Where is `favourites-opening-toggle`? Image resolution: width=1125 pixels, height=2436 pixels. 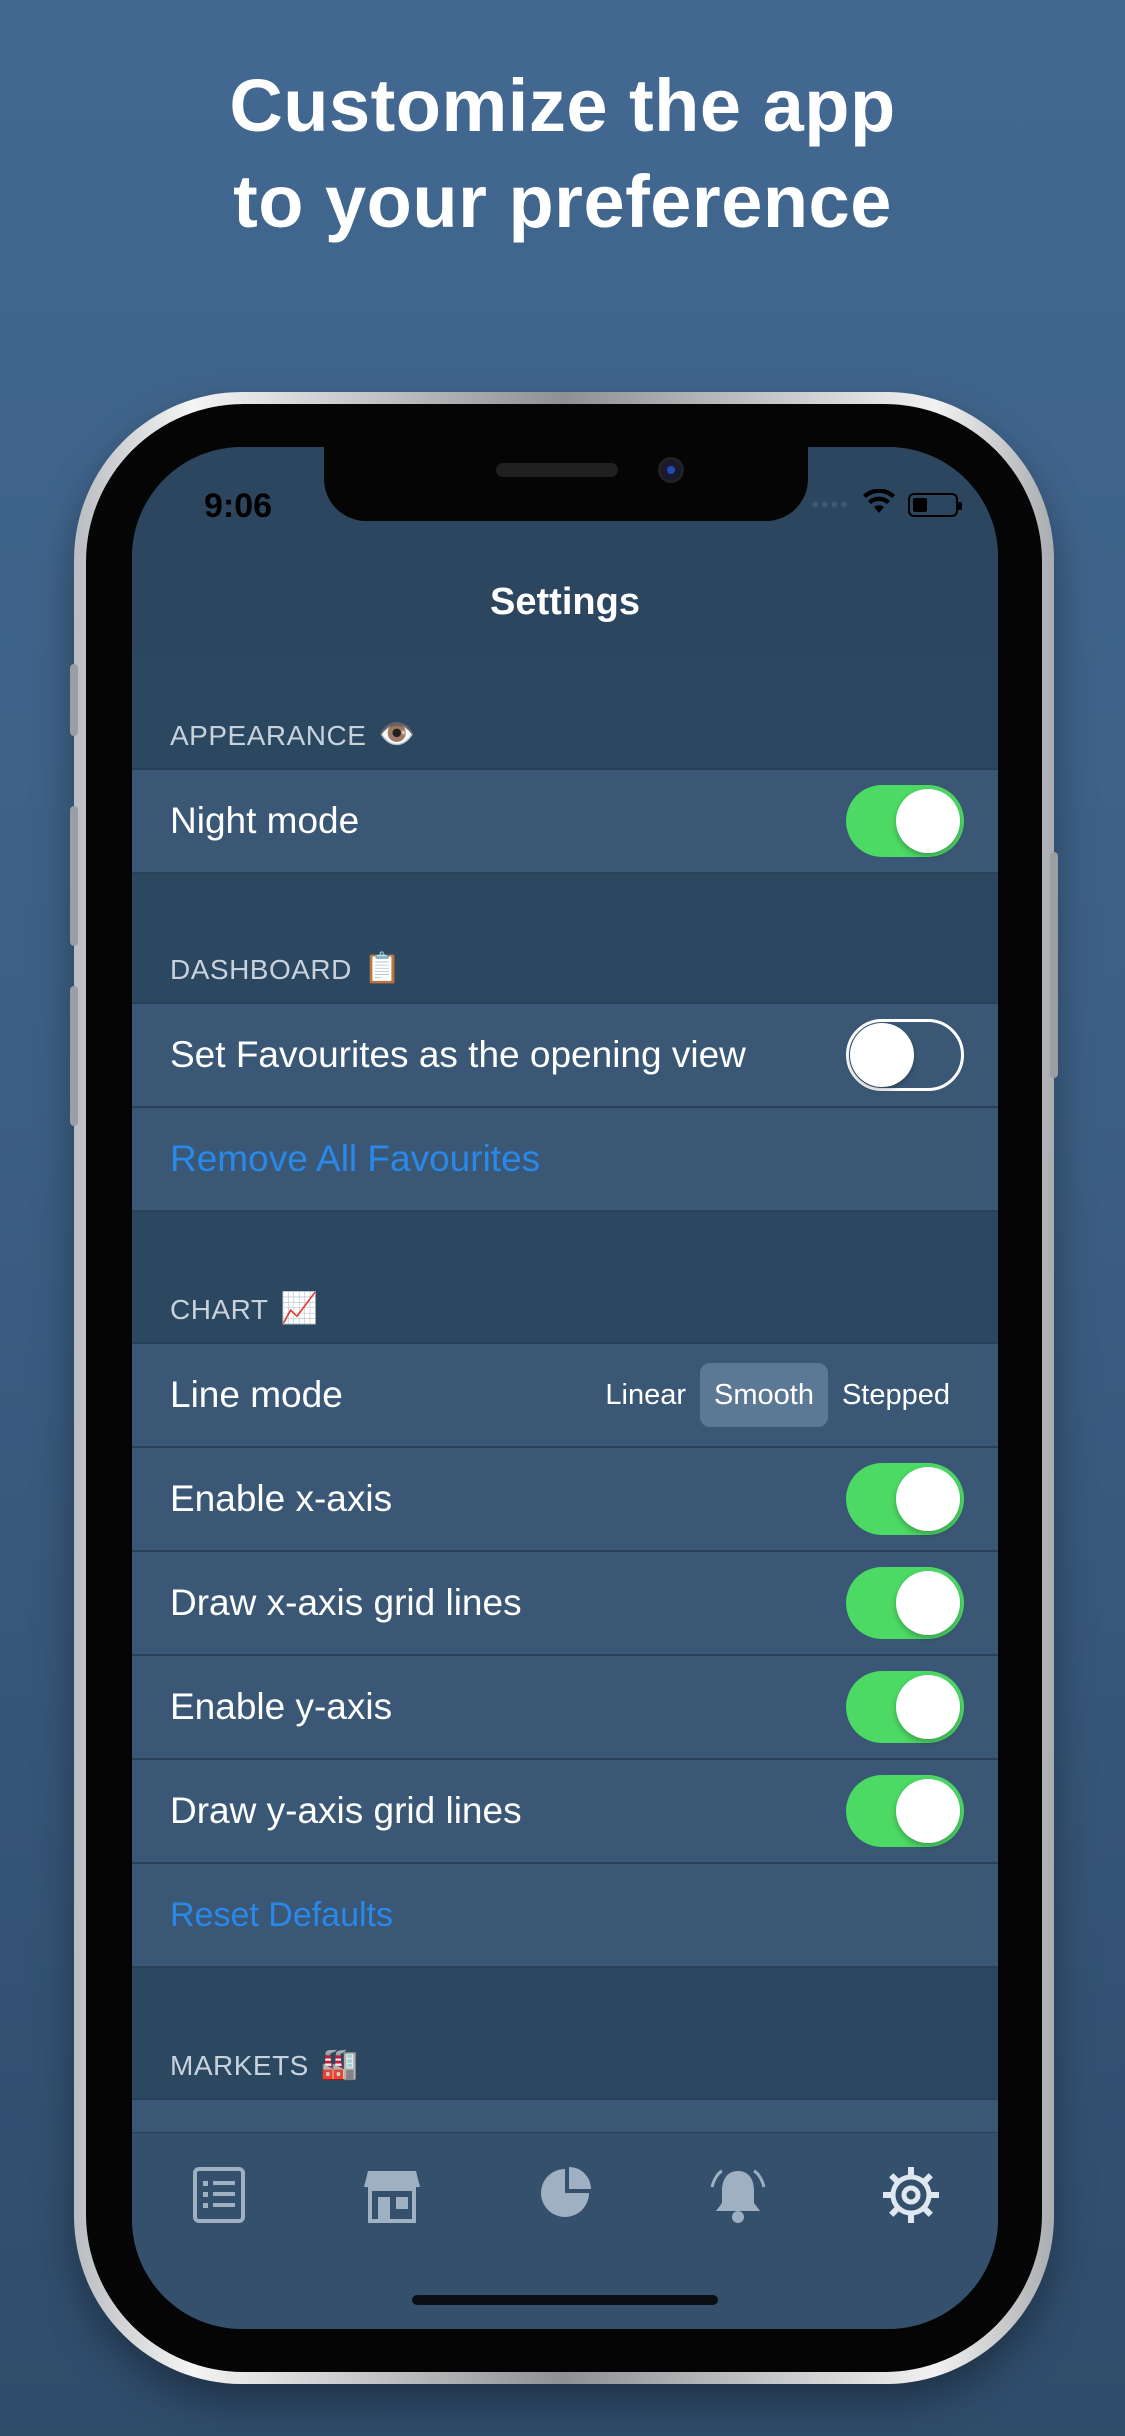
favourites-opening-toggle is located at coordinates (905, 1055).